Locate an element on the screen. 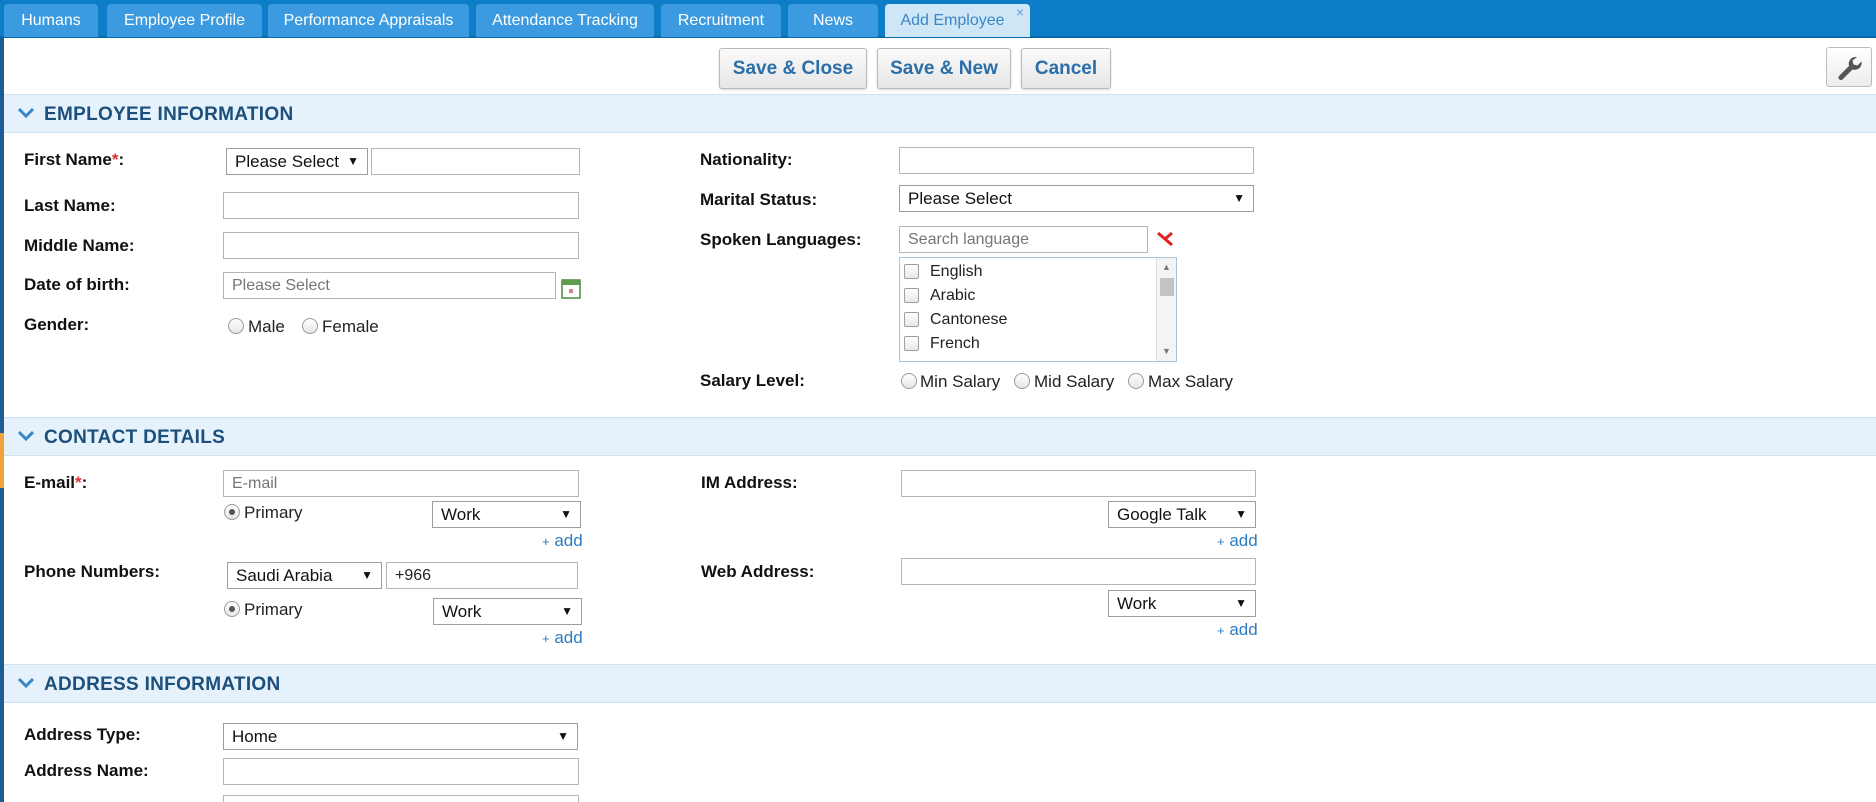  web-type-select: Work ▼ is located at coordinates (1182, 603).